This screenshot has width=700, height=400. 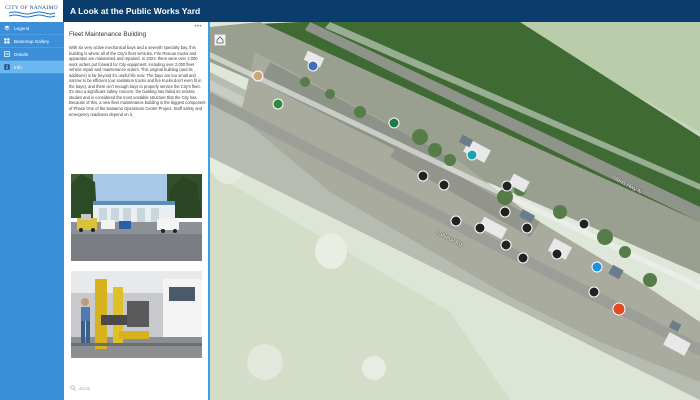 I want to click on sidebar-item-legend: Legend, so click(x=32, y=28).